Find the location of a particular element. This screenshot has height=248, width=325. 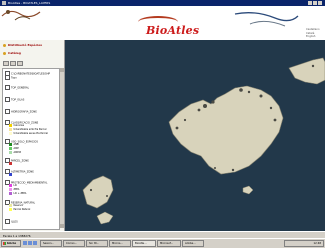

pan-icon is located at coordinates (13, 63).